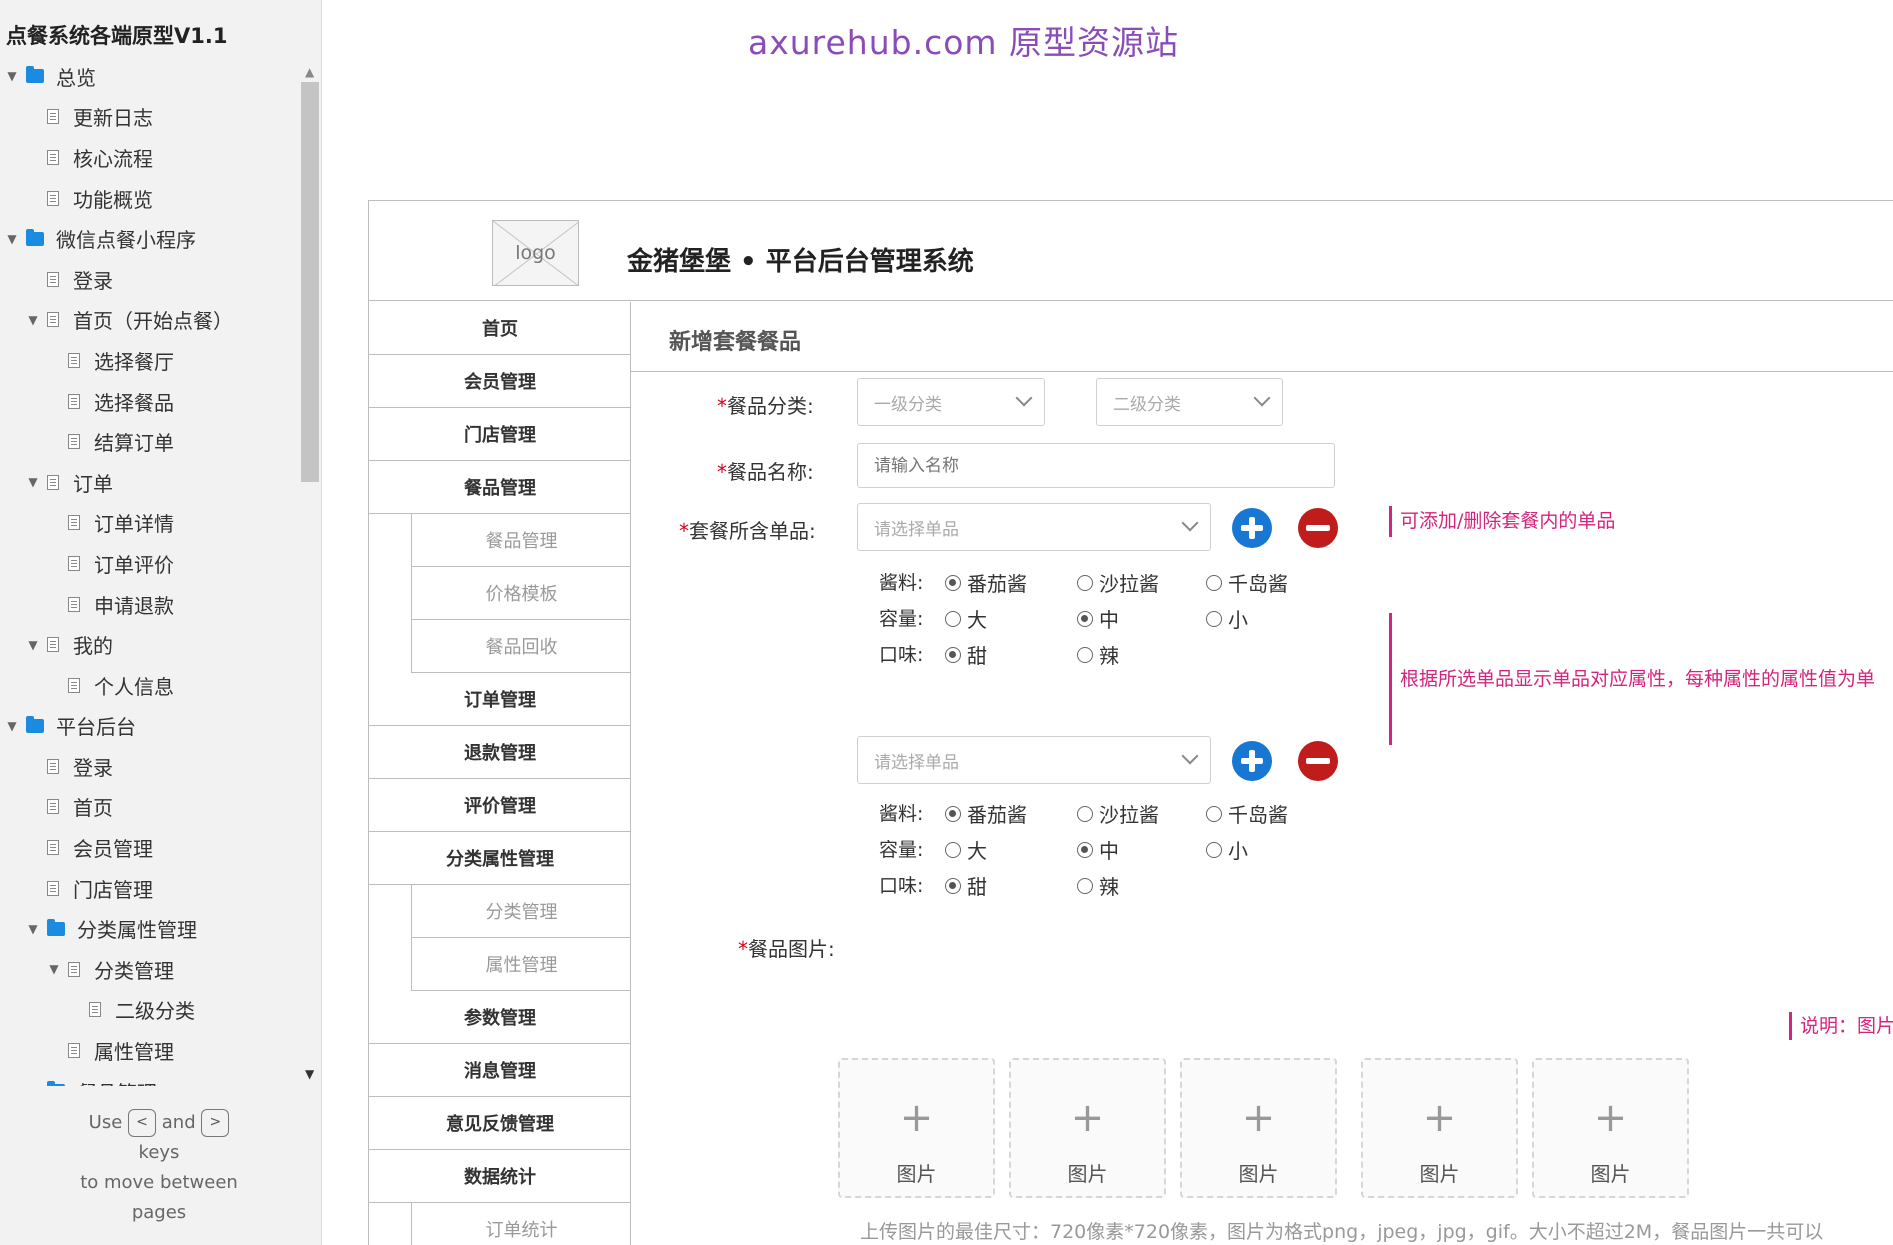 The height and width of the screenshot is (1245, 1893). What do you see at coordinates (150, 807) in the screenshot?
I see `sitemap-node: ▼首页` at bounding box center [150, 807].